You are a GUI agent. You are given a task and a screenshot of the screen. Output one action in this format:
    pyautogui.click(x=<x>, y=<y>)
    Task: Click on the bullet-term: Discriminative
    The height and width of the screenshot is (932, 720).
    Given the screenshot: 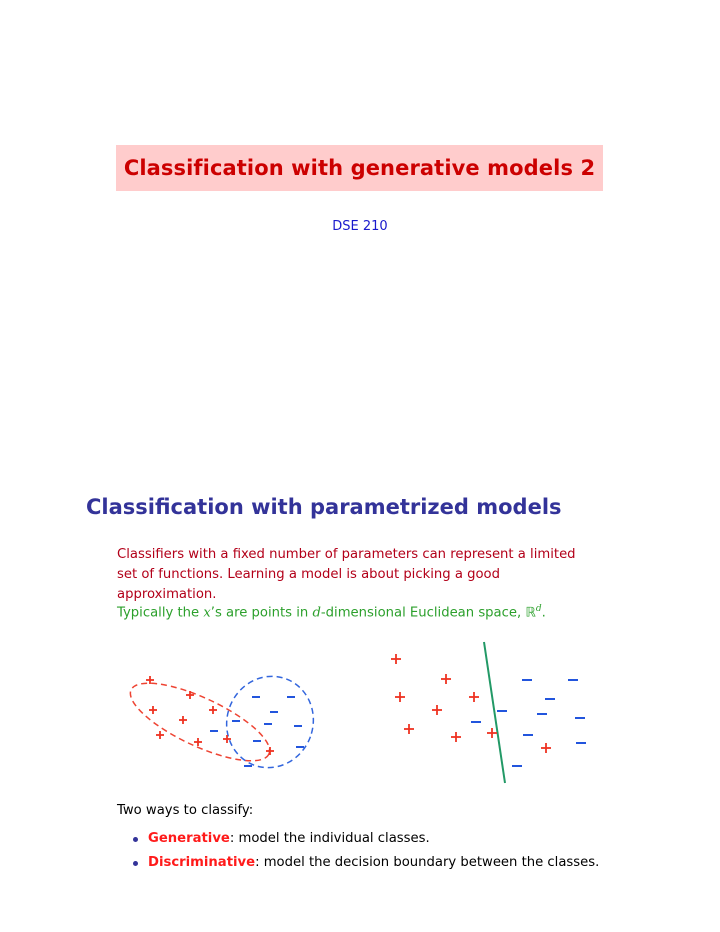 What is the action you would take?
    pyautogui.click(x=202, y=862)
    